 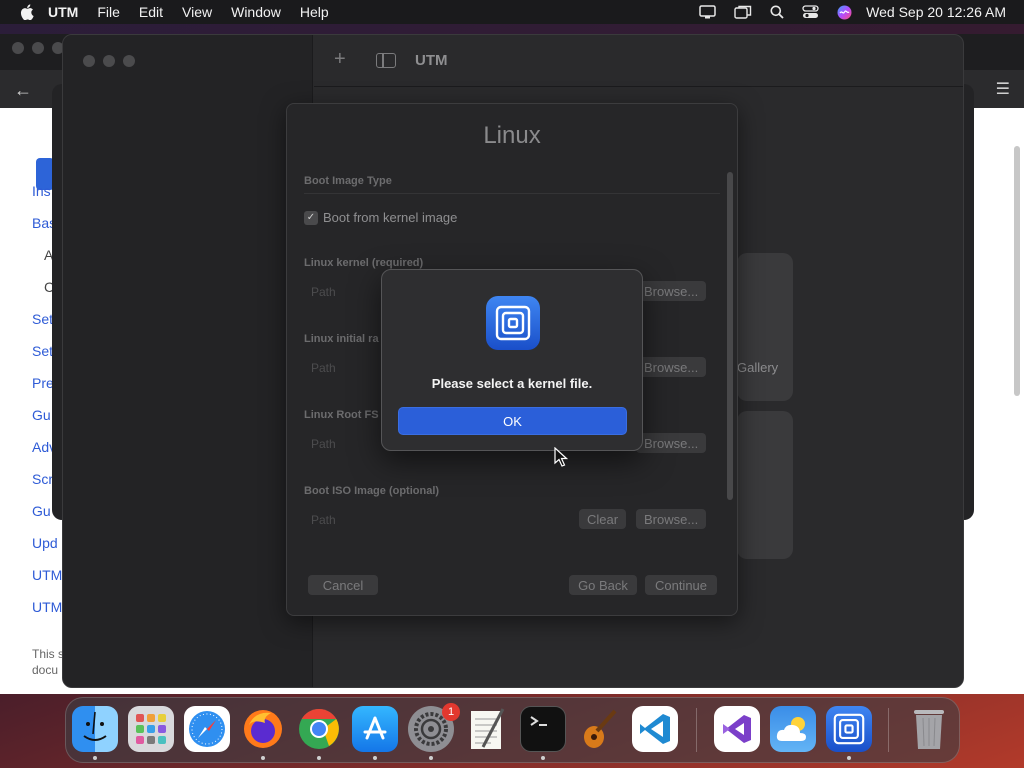 I want to click on menu-view: View, so click(x=197, y=12).